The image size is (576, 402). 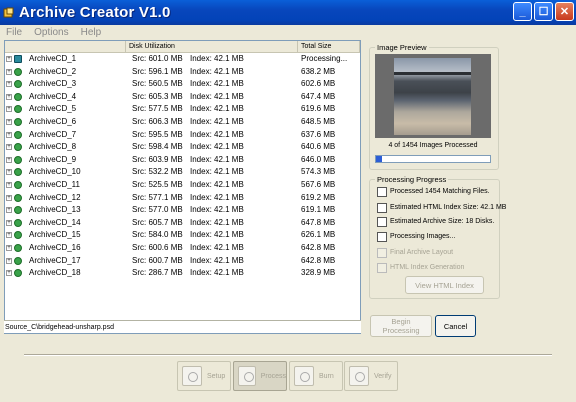 I want to click on archive-total-size: 567.6 MB, so click(x=318, y=184).